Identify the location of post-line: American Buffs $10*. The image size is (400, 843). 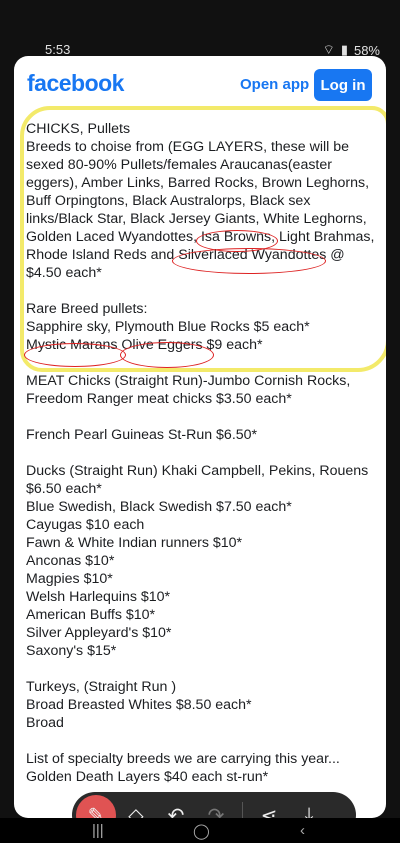
(91, 615).